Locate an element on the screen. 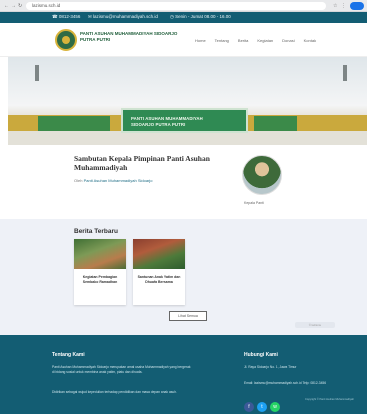 The image size is (367, 414). author-link: Panti Asuhan Muhammadiyah Sidoarjo is located at coordinates (118, 180).